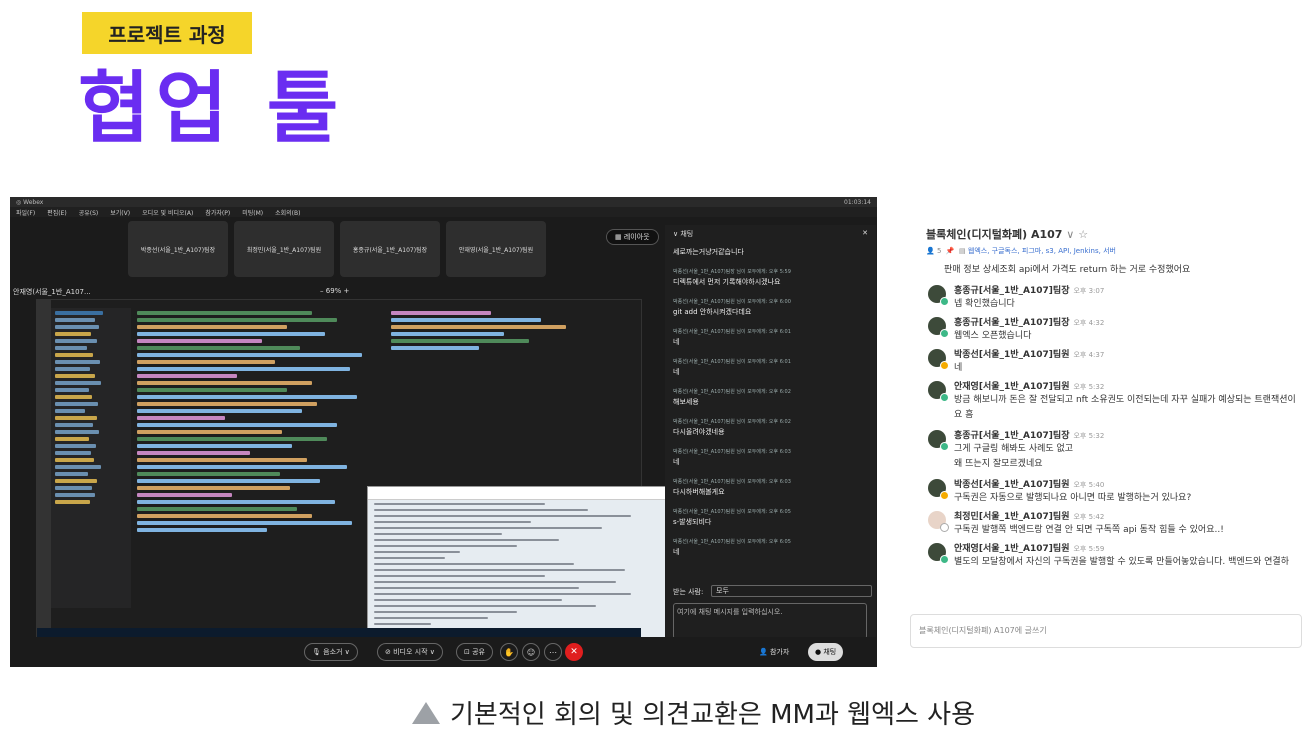  Describe the element at coordinates (732, 457) in the screenshot. I see `chat-message: 박종선(서울_1반_A107)팀원 님이 모두에게: 오후 6:03 네` at that location.